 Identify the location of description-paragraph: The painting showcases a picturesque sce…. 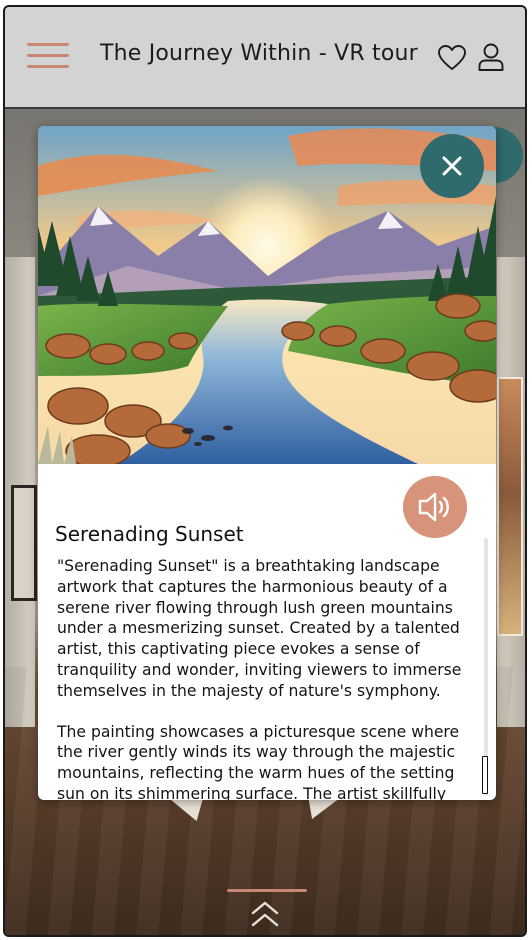
(258, 761).